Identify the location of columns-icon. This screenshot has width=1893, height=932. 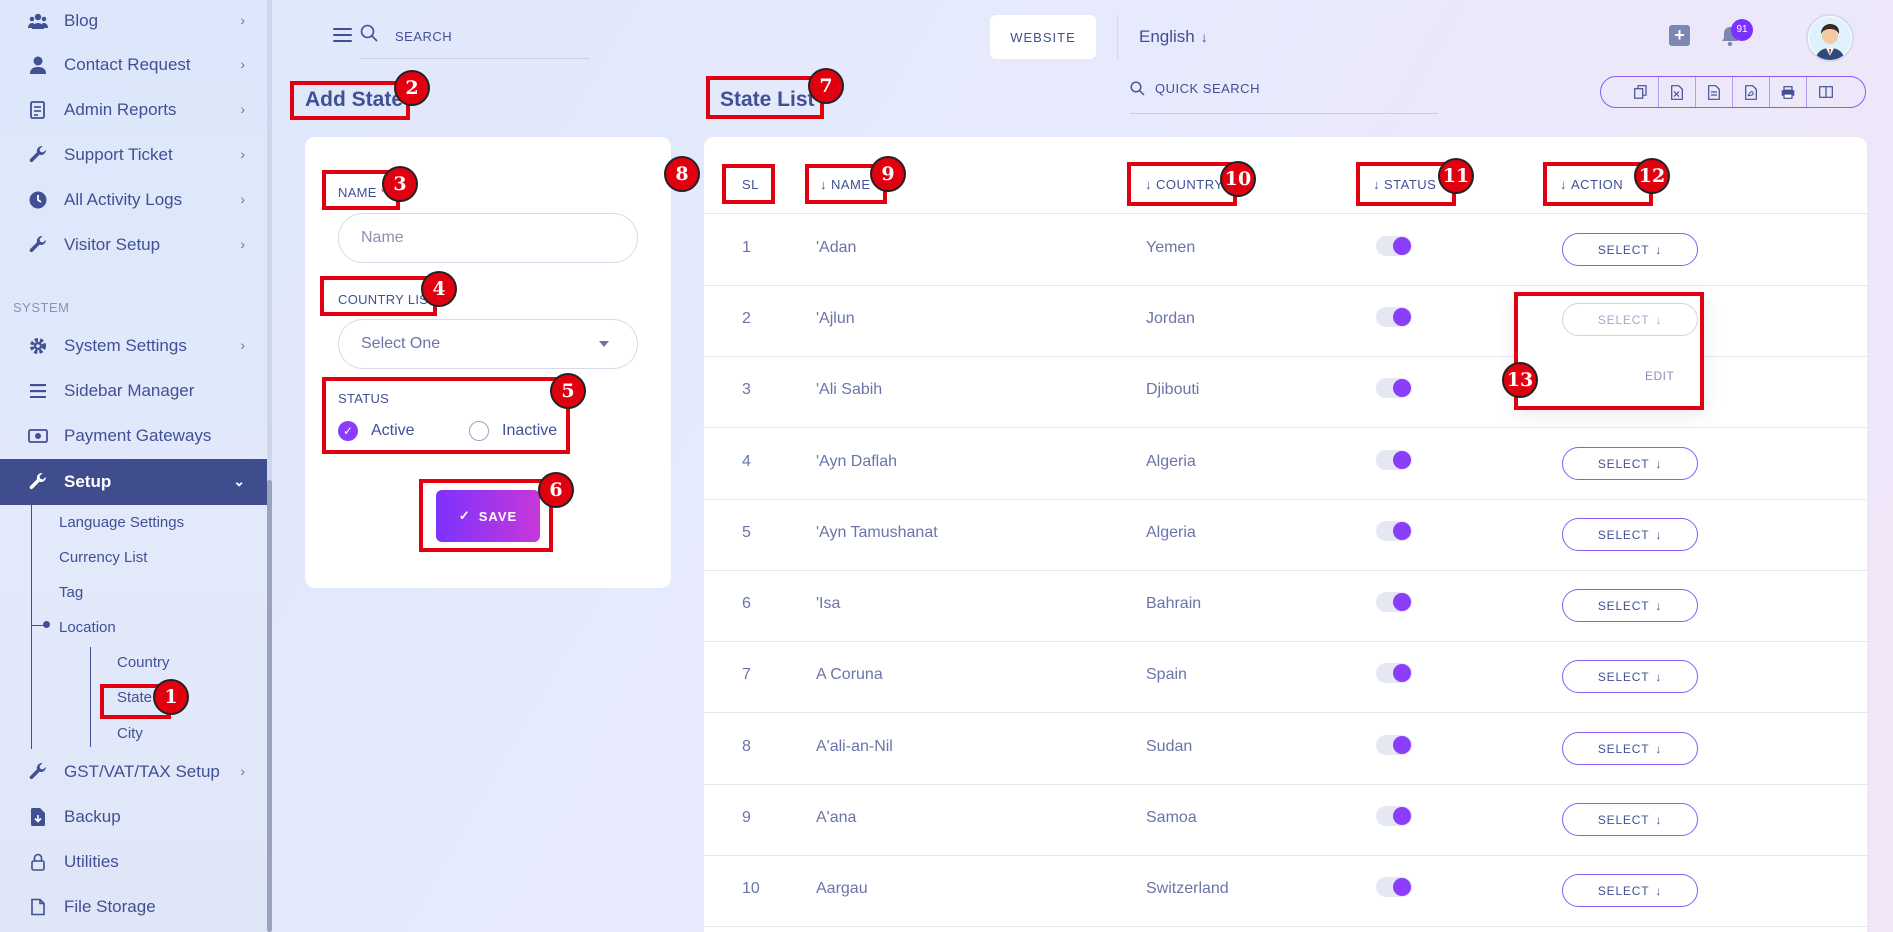
(1825, 92).